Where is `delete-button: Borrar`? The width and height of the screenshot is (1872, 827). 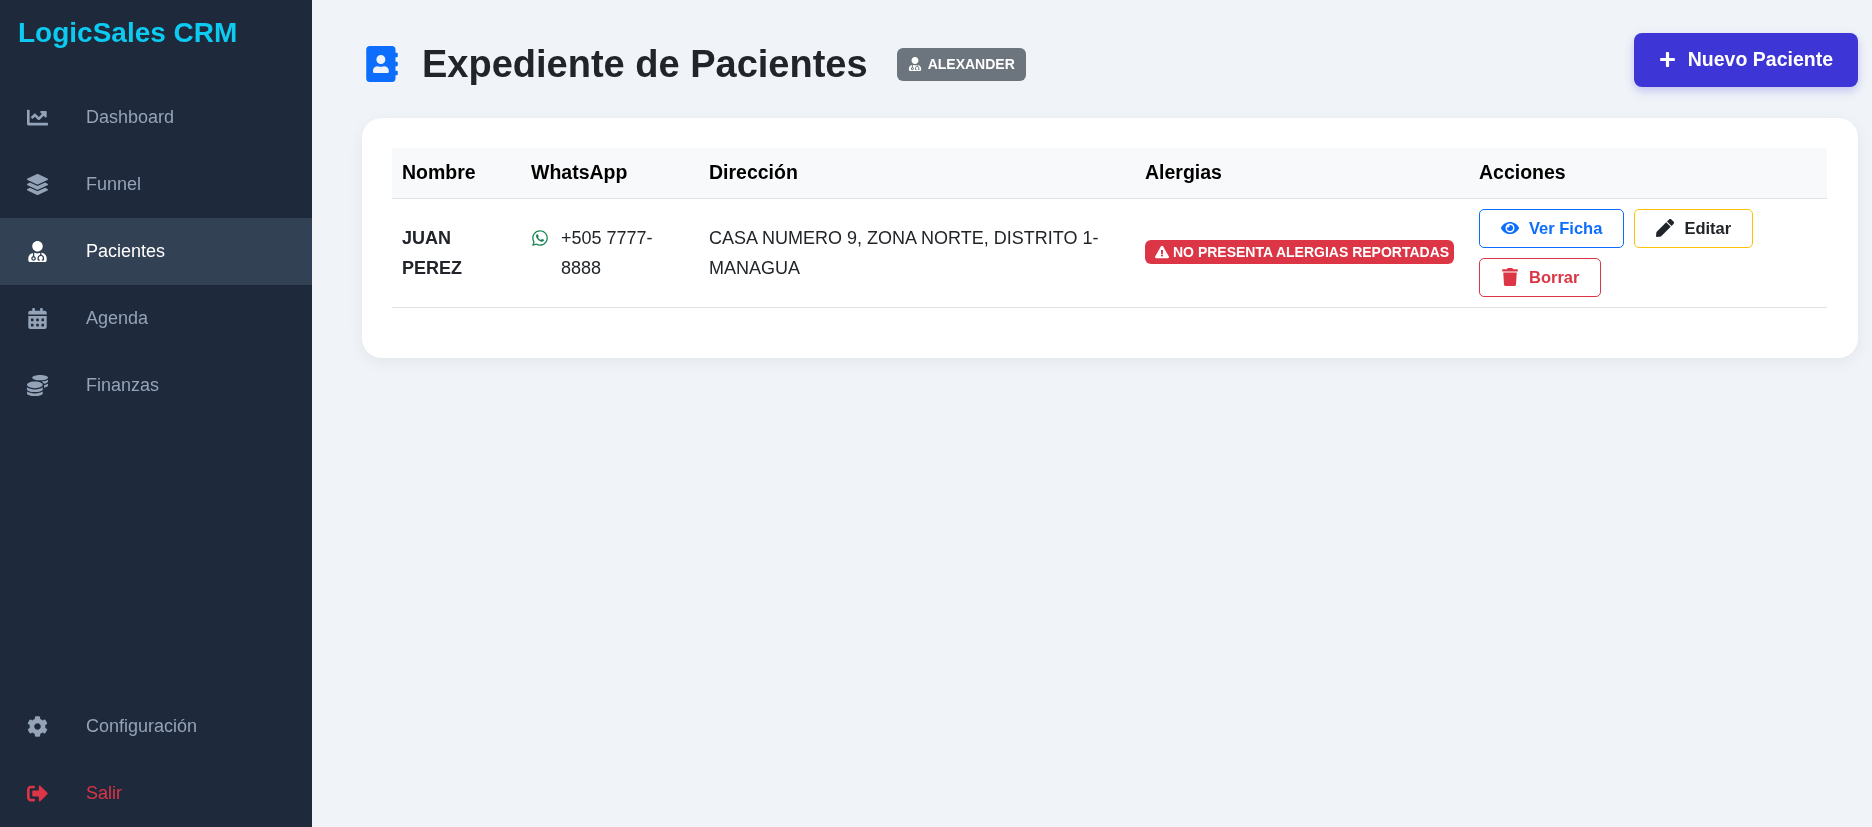 delete-button: Borrar is located at coordinates (1540, 277).